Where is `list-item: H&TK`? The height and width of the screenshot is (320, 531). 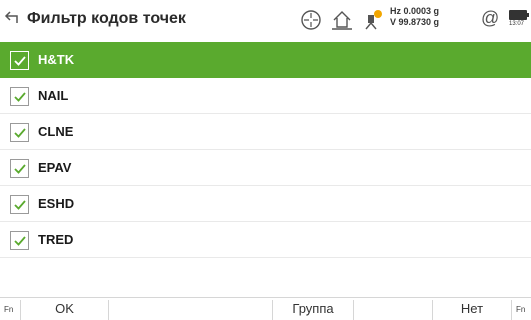
list-item: H&TK is located at coordinates (265, 60).